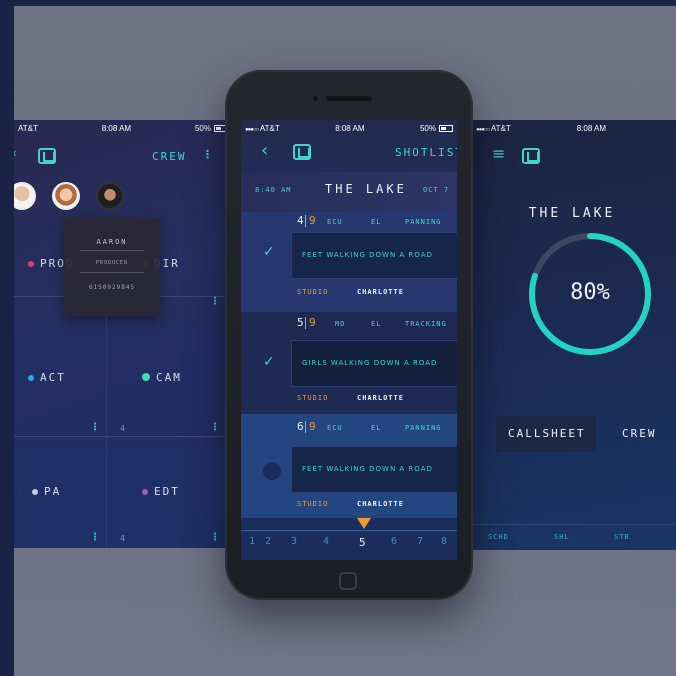 The width and height of the screenshot is (676, 676). Describe the element at coordinates (374, 363) in the screenshot. I see `shot-card: GIRLS WALKING DOWN A ROAD` at that location.